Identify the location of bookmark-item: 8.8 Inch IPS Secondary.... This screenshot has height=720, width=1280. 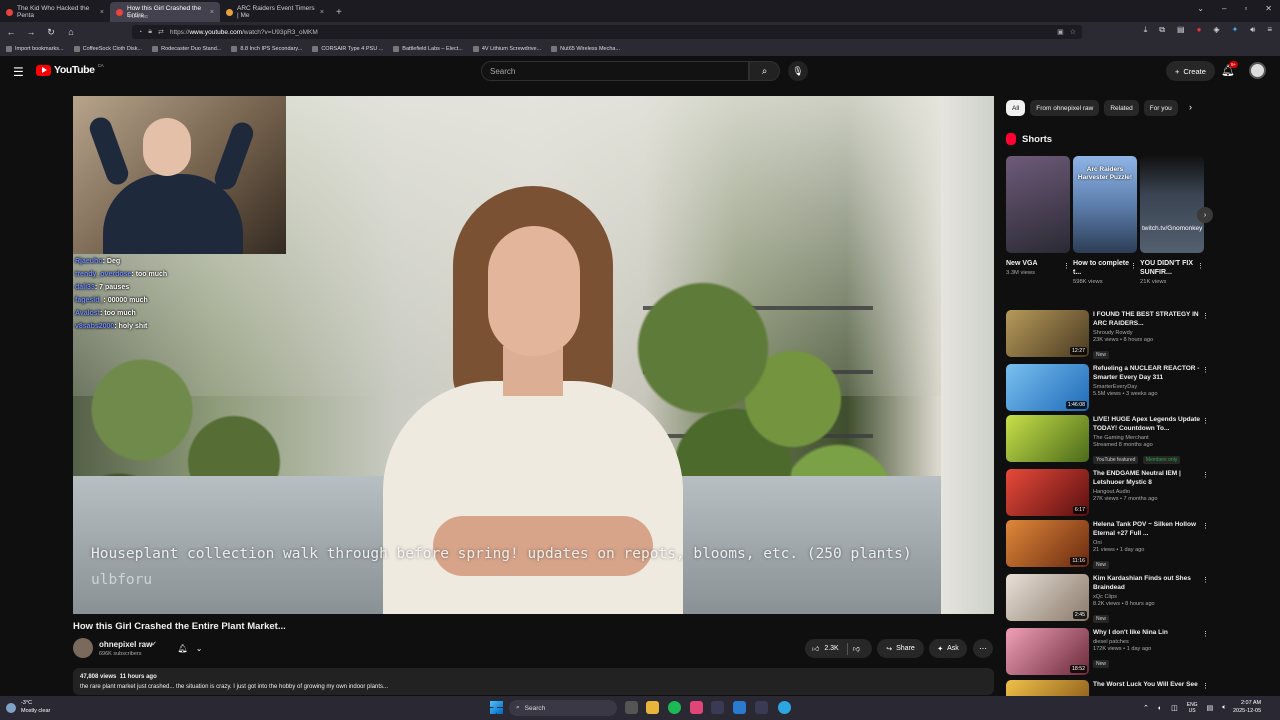
(266, 49).